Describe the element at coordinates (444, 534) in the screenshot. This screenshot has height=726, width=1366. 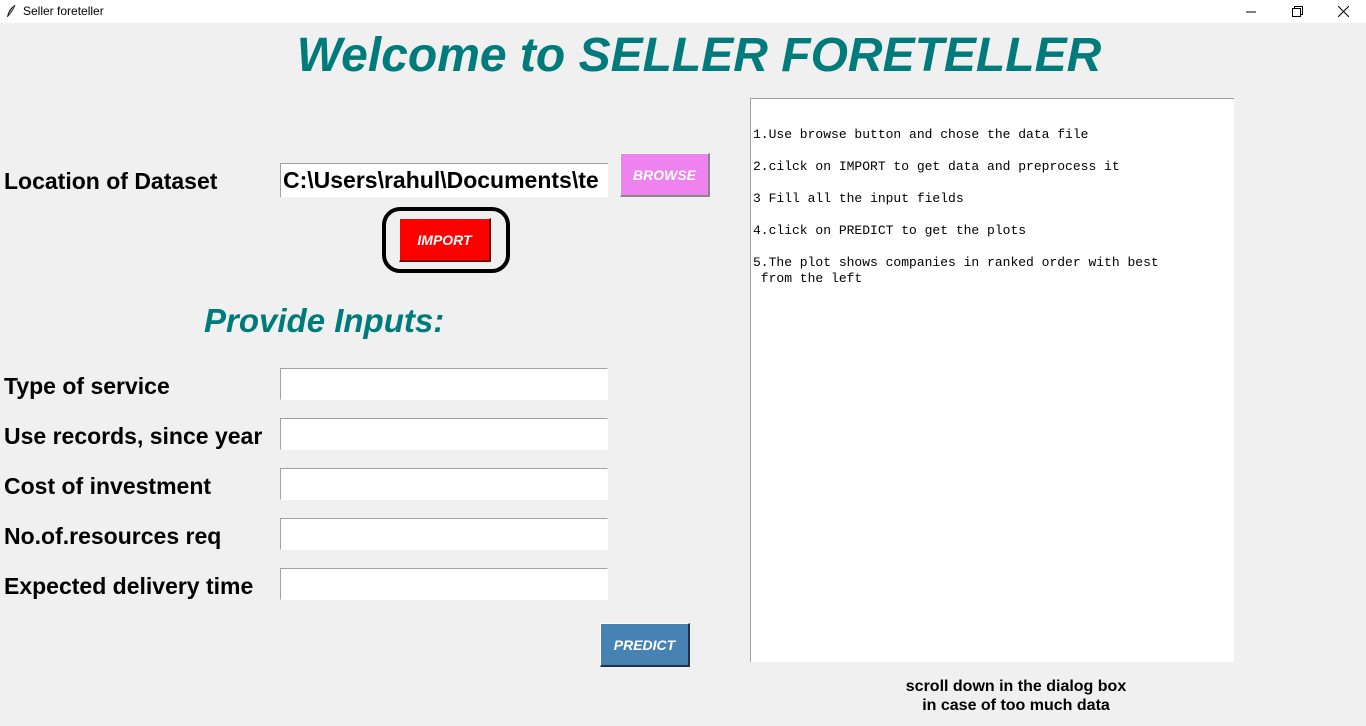
I see `resources-req-input` at that location.